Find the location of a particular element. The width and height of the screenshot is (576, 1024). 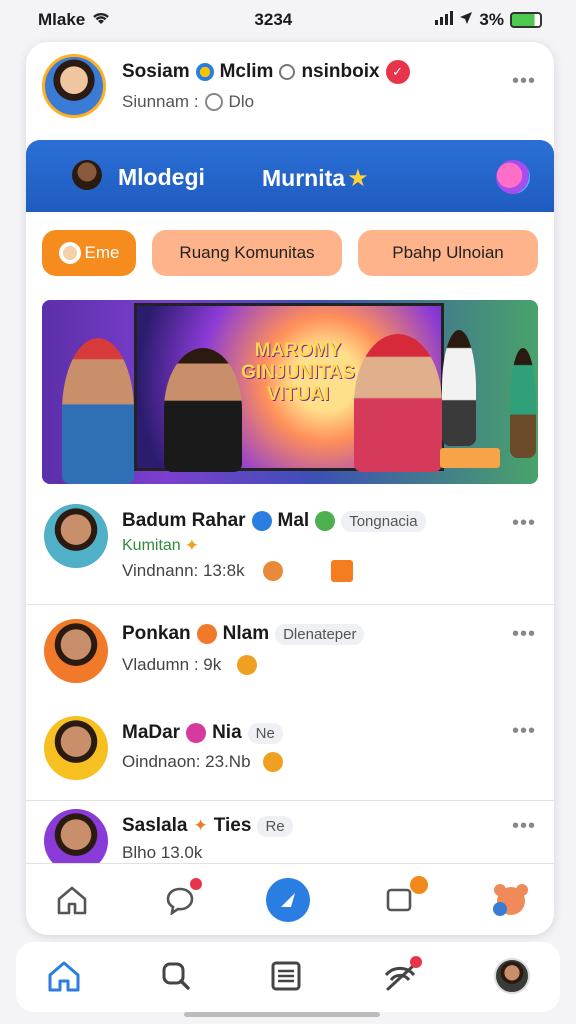

battery-percent: 3% is located at coordinates (491, 19).